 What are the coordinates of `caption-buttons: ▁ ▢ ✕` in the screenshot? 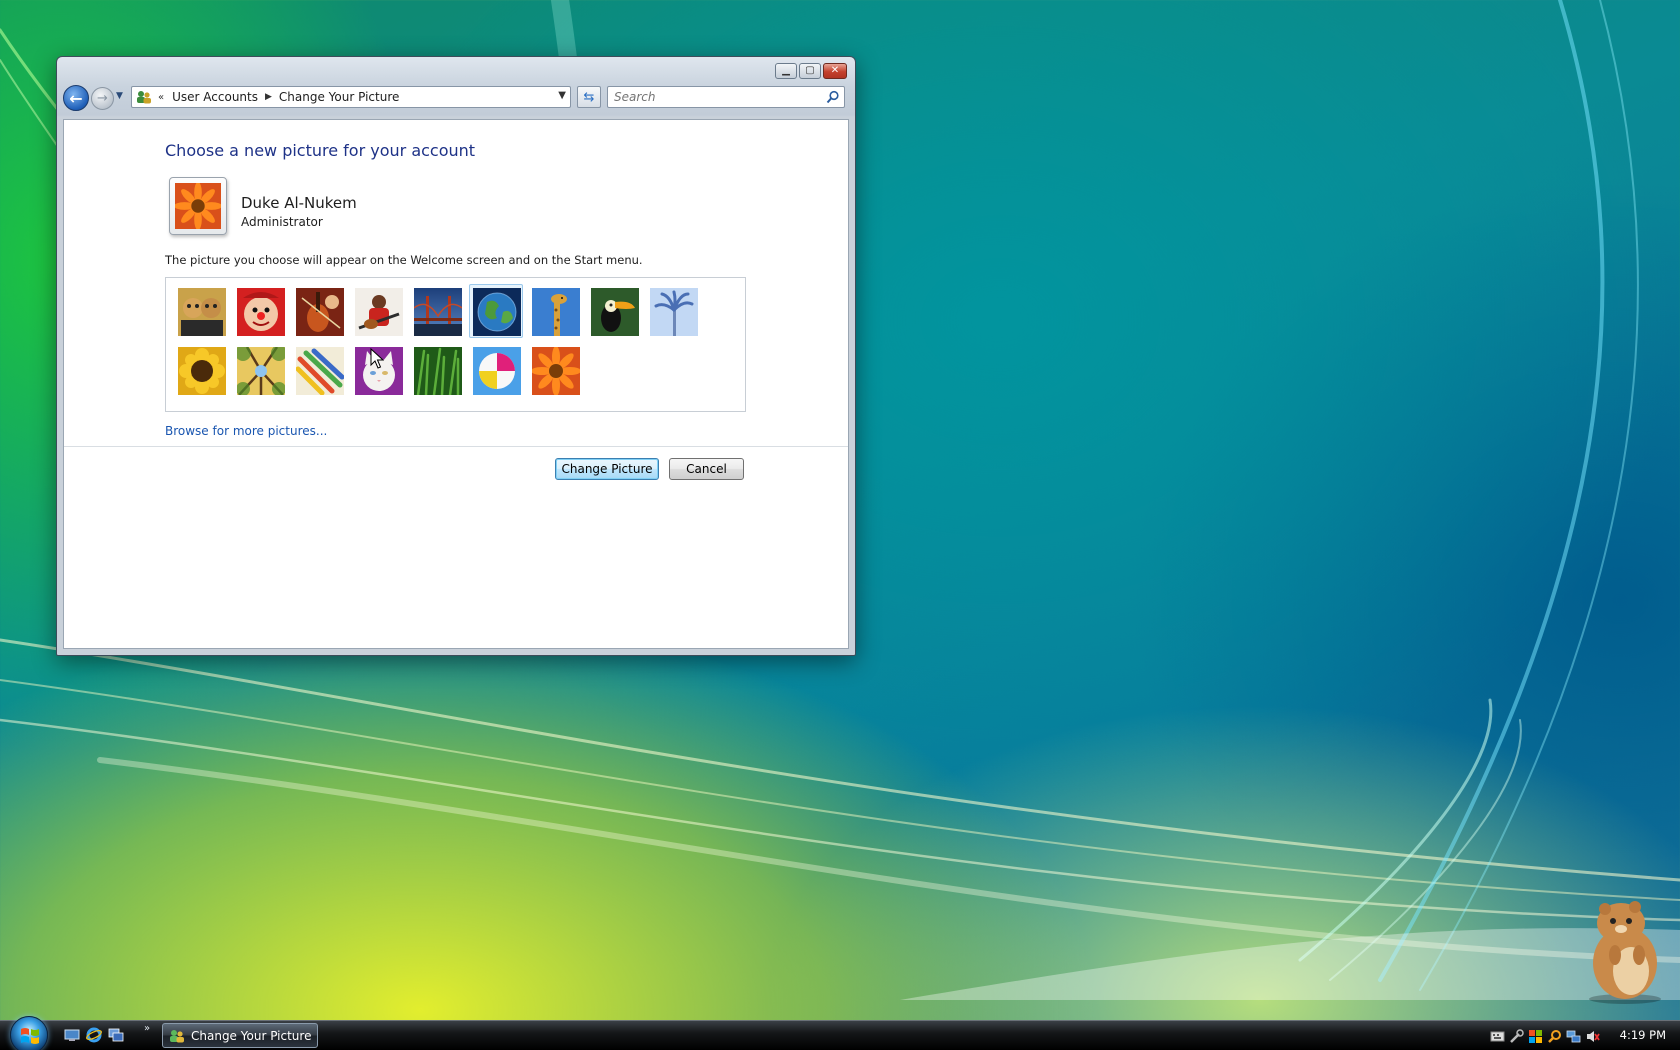 It's located at (811, 71).